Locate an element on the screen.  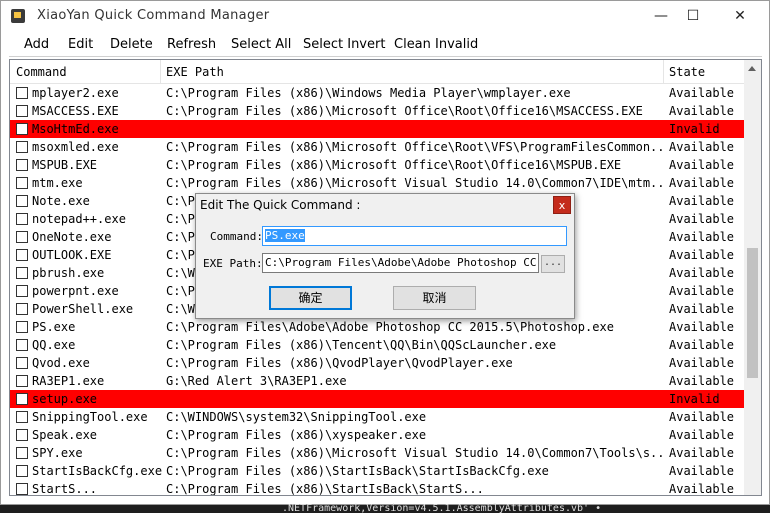
cell-command: setup.exe is located at coordinates (65, 399).